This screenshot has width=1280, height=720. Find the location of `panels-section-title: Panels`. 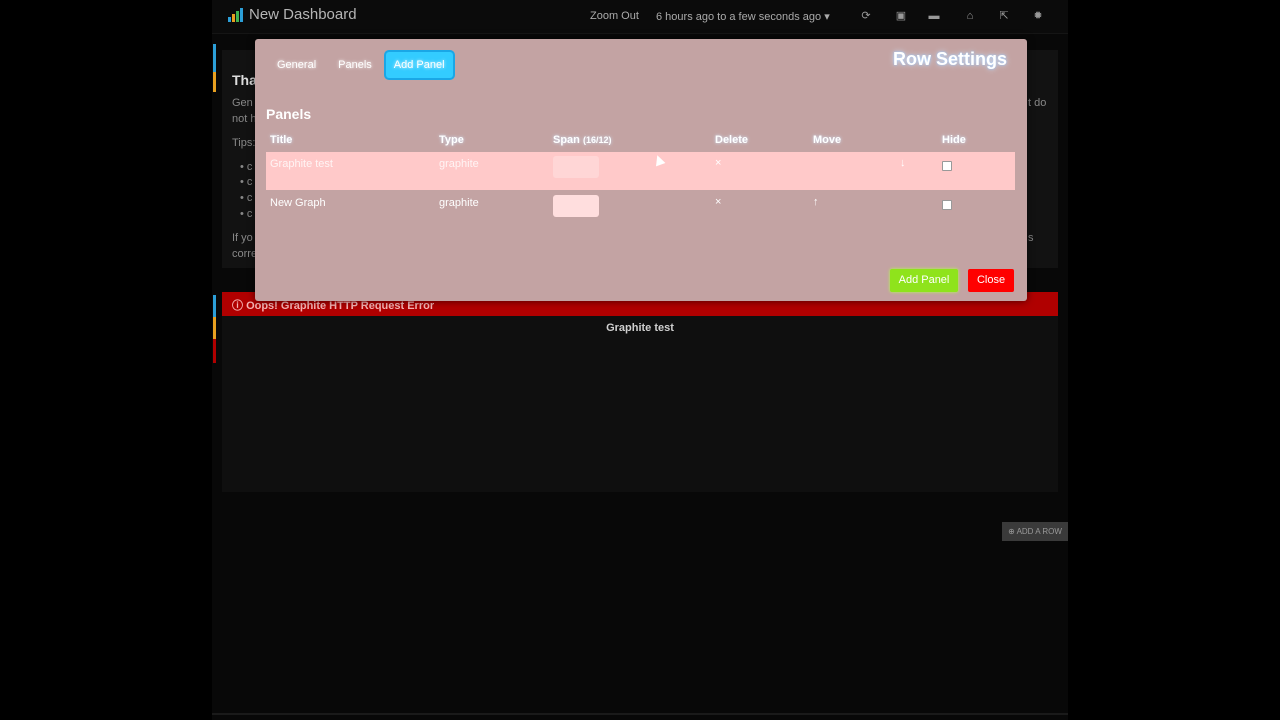

panels-section-title: Panels is located at coordinates (289, 114).